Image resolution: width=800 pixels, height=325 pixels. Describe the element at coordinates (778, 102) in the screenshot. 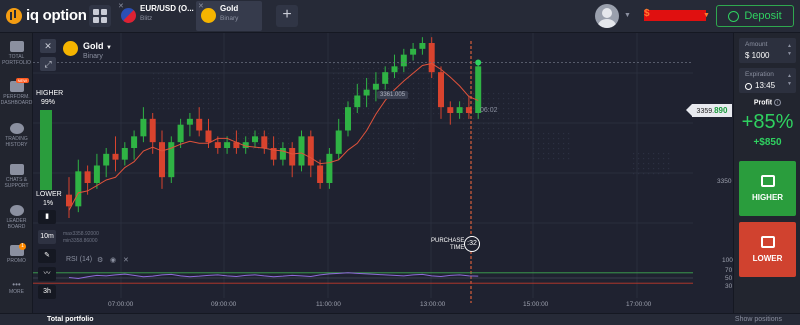

I see `info-icon: i` at that location.